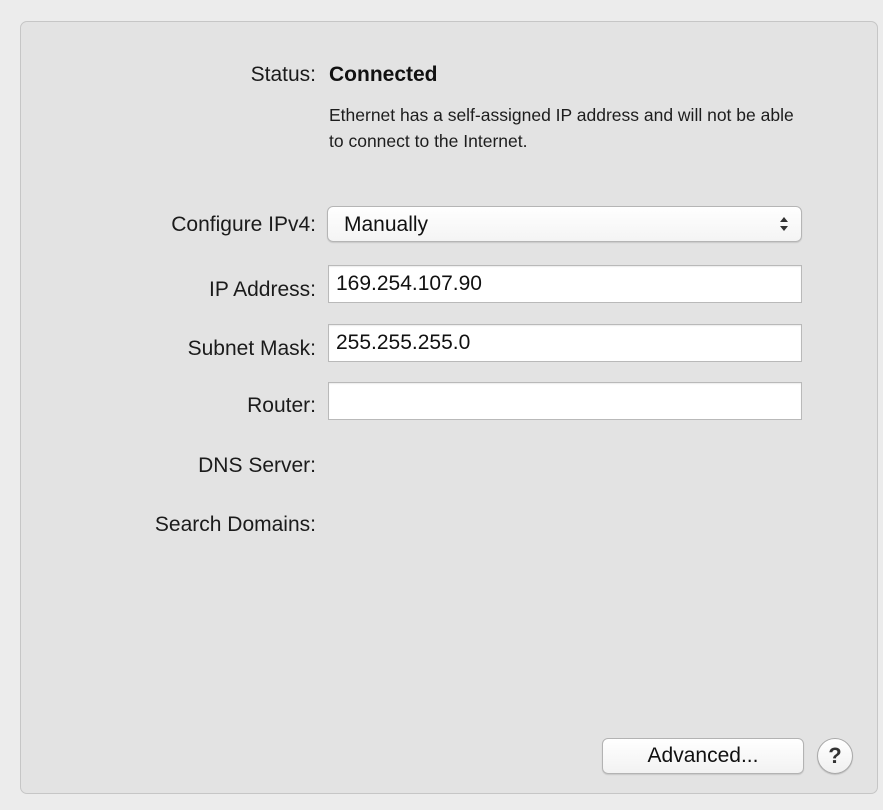 Image resolution: width=883 pixels, height=810 pixels. Describe the element at coordinates (383, 74) in the screenshot. I see `status-value: Connected` at that location.